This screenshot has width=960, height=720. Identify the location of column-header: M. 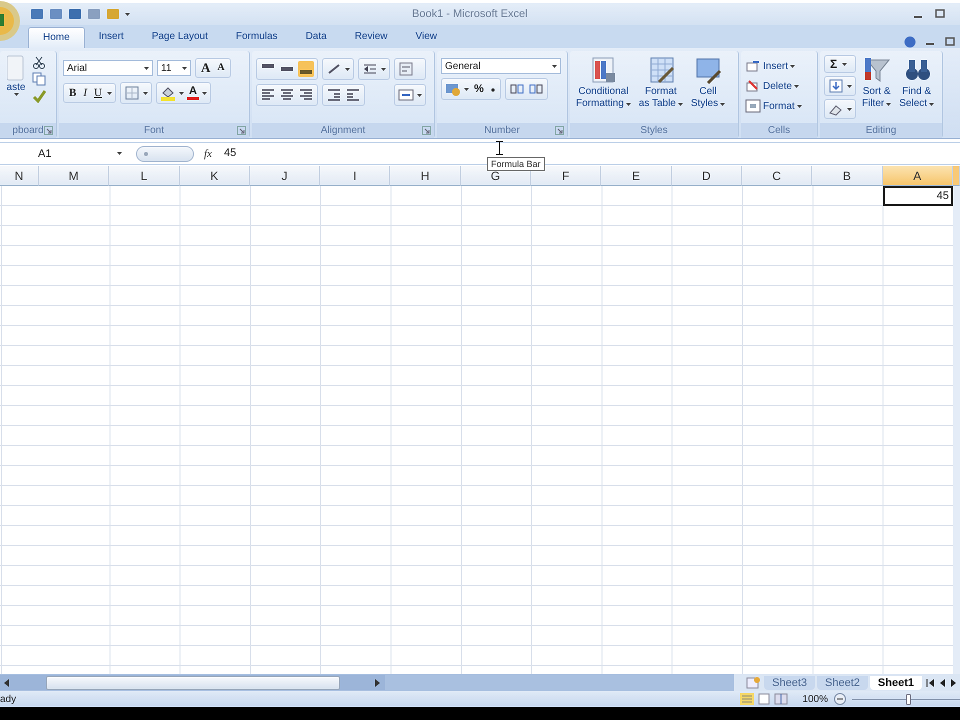
(74, 176).